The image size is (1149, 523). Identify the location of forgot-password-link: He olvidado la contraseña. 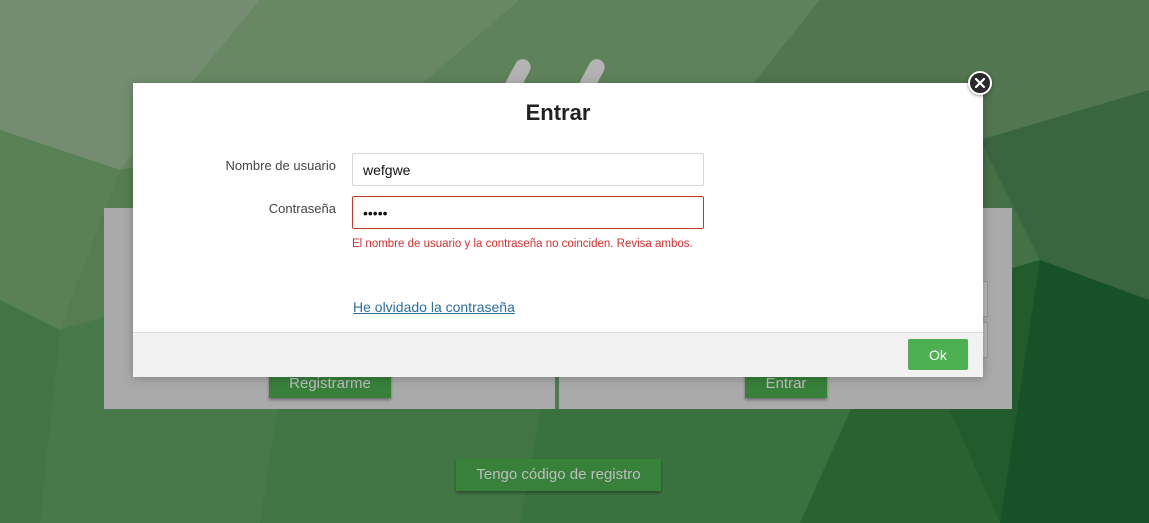
(434, 307).